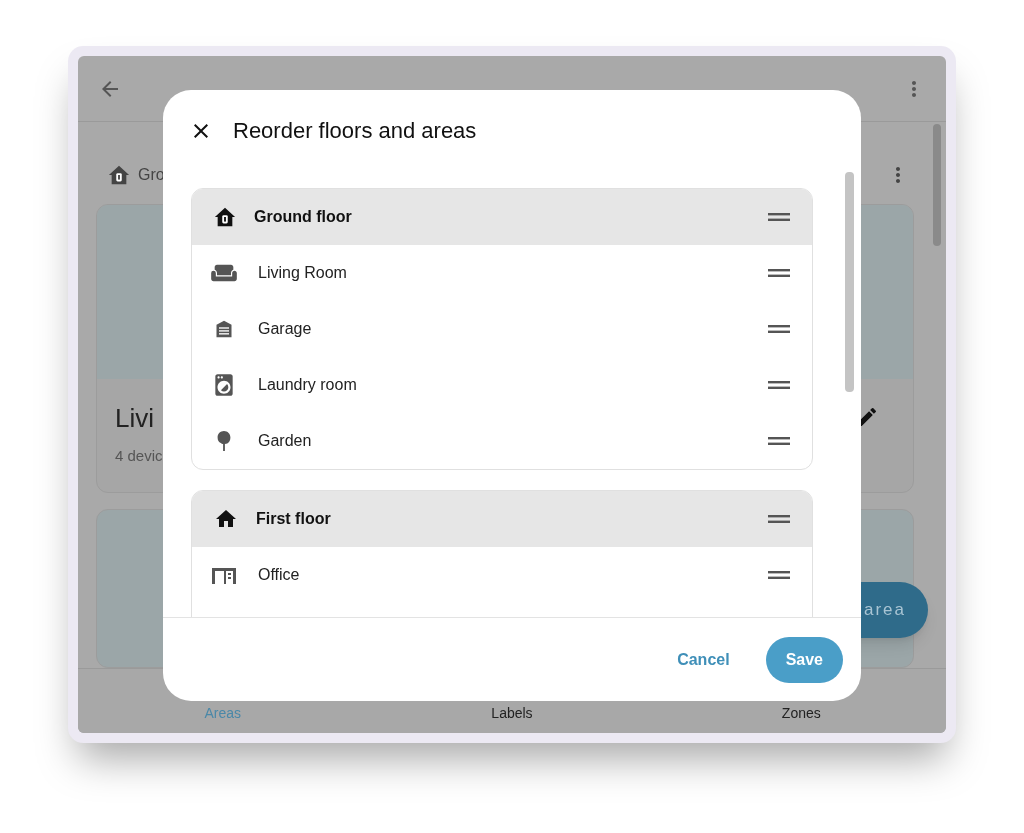 Image resolution: width=1024 pixels, height=833 pixels. What do you see at coordinates (355, 131) in the screenshot?
I see `dialog-title: Reorder floors and areas` at bounding box center [355, 131].